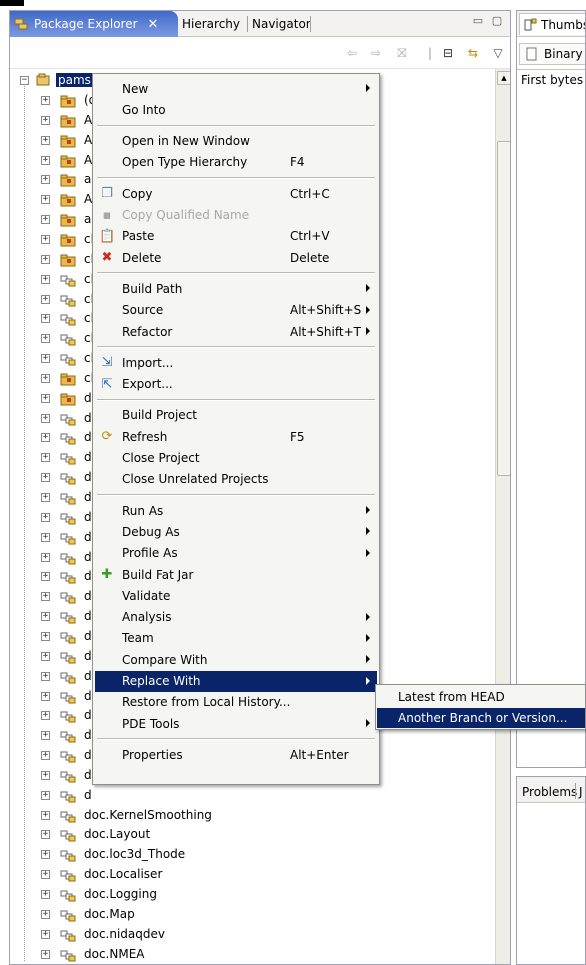  What do you see at coordinates (236, 659) in the screenshot?
I see `menu-item-compare-with: Compare With` at bounding box center [236, 659].